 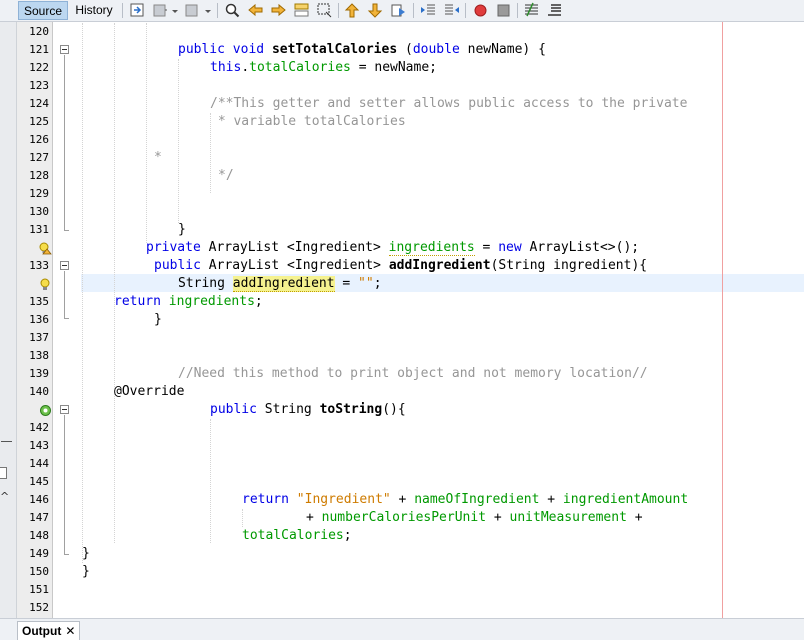 What do you see at coordinates (42, 631) in the screenshot?
I see `output-tab-label: Output` at bounding box center [42, 631].